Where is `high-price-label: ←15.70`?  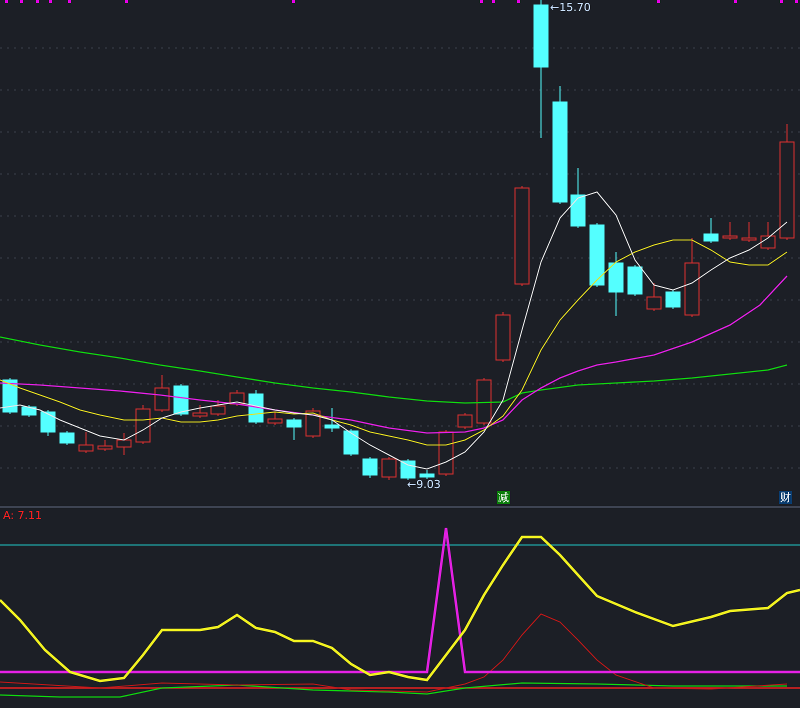
high-price-label: ←15.70 is located at coordinates (570, 7).